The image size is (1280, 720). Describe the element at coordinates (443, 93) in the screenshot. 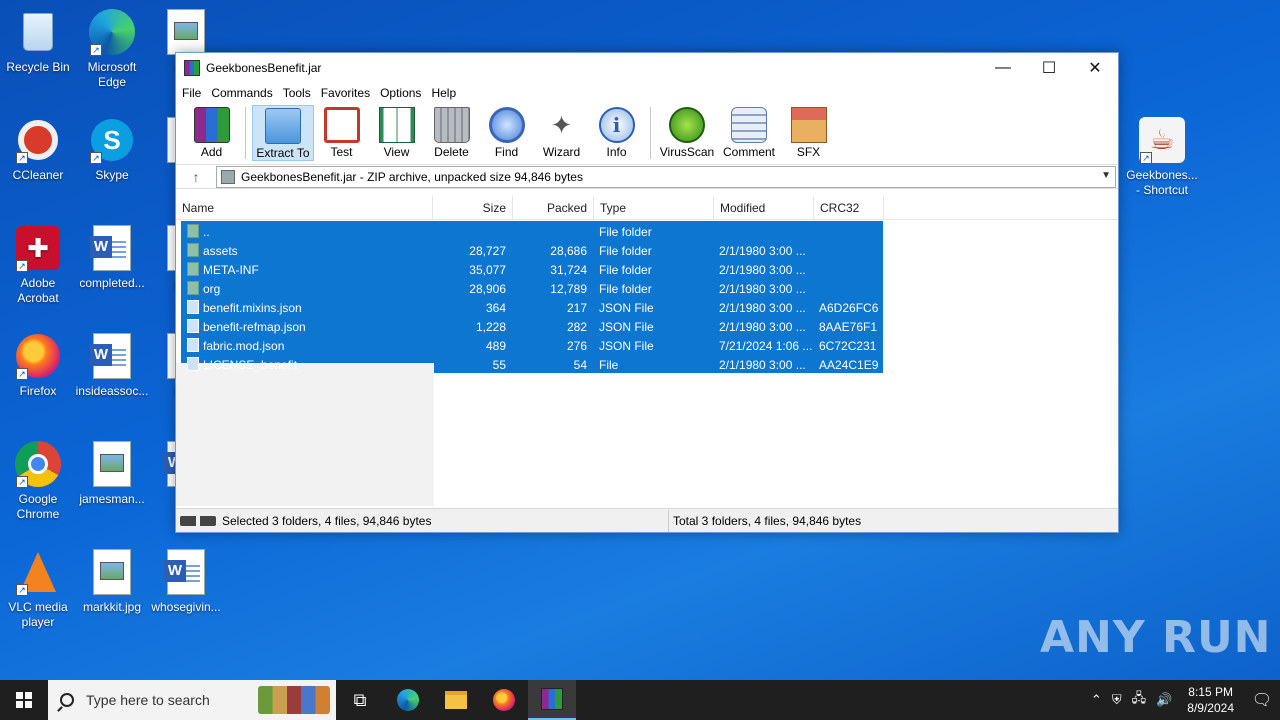

I see `menu-help: Help` at that location.